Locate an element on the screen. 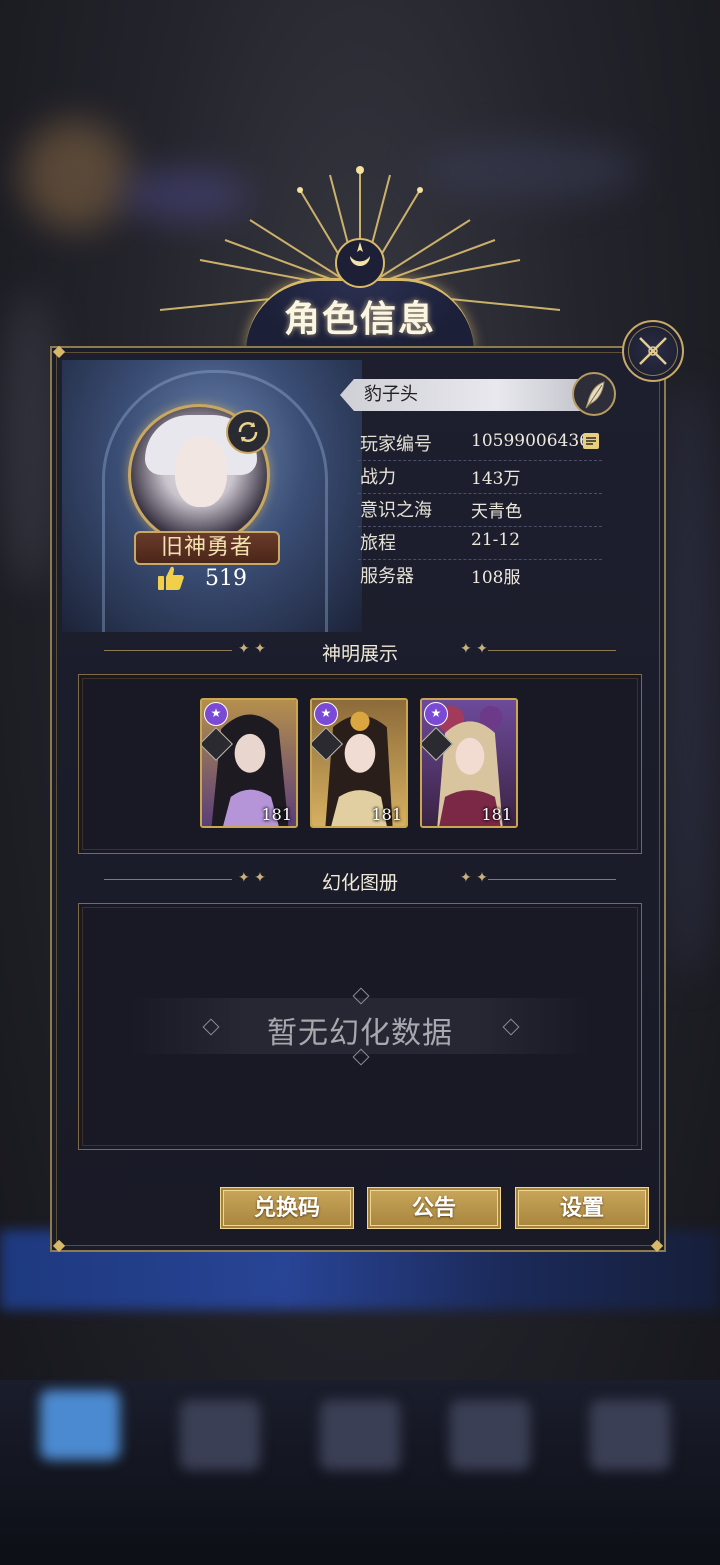  empty-state-text: 暂无幻化数据 is located at coordinates (360, 1033).